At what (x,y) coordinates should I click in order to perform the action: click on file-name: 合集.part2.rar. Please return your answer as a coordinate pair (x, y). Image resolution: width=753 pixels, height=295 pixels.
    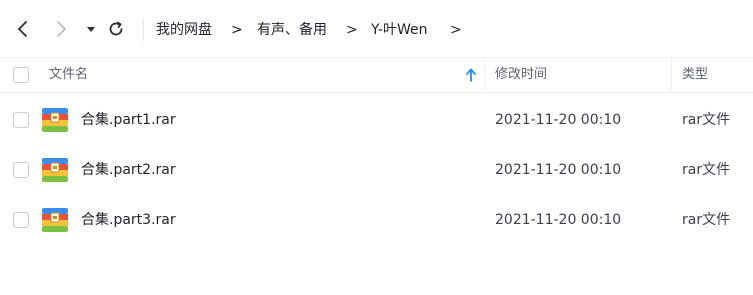
    Looking at the image, I should click on (128, 170).